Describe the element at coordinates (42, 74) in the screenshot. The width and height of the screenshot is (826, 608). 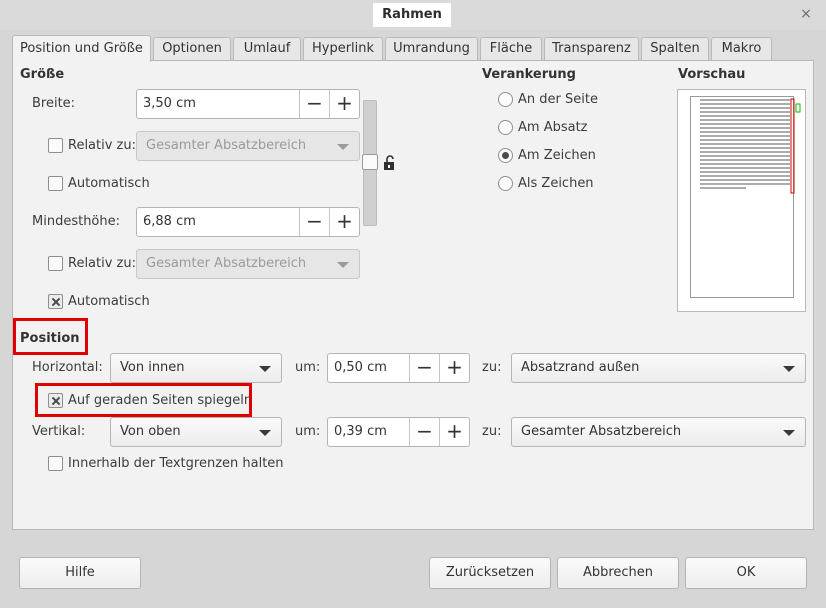
I see `size-section-title: Größe` at that location.